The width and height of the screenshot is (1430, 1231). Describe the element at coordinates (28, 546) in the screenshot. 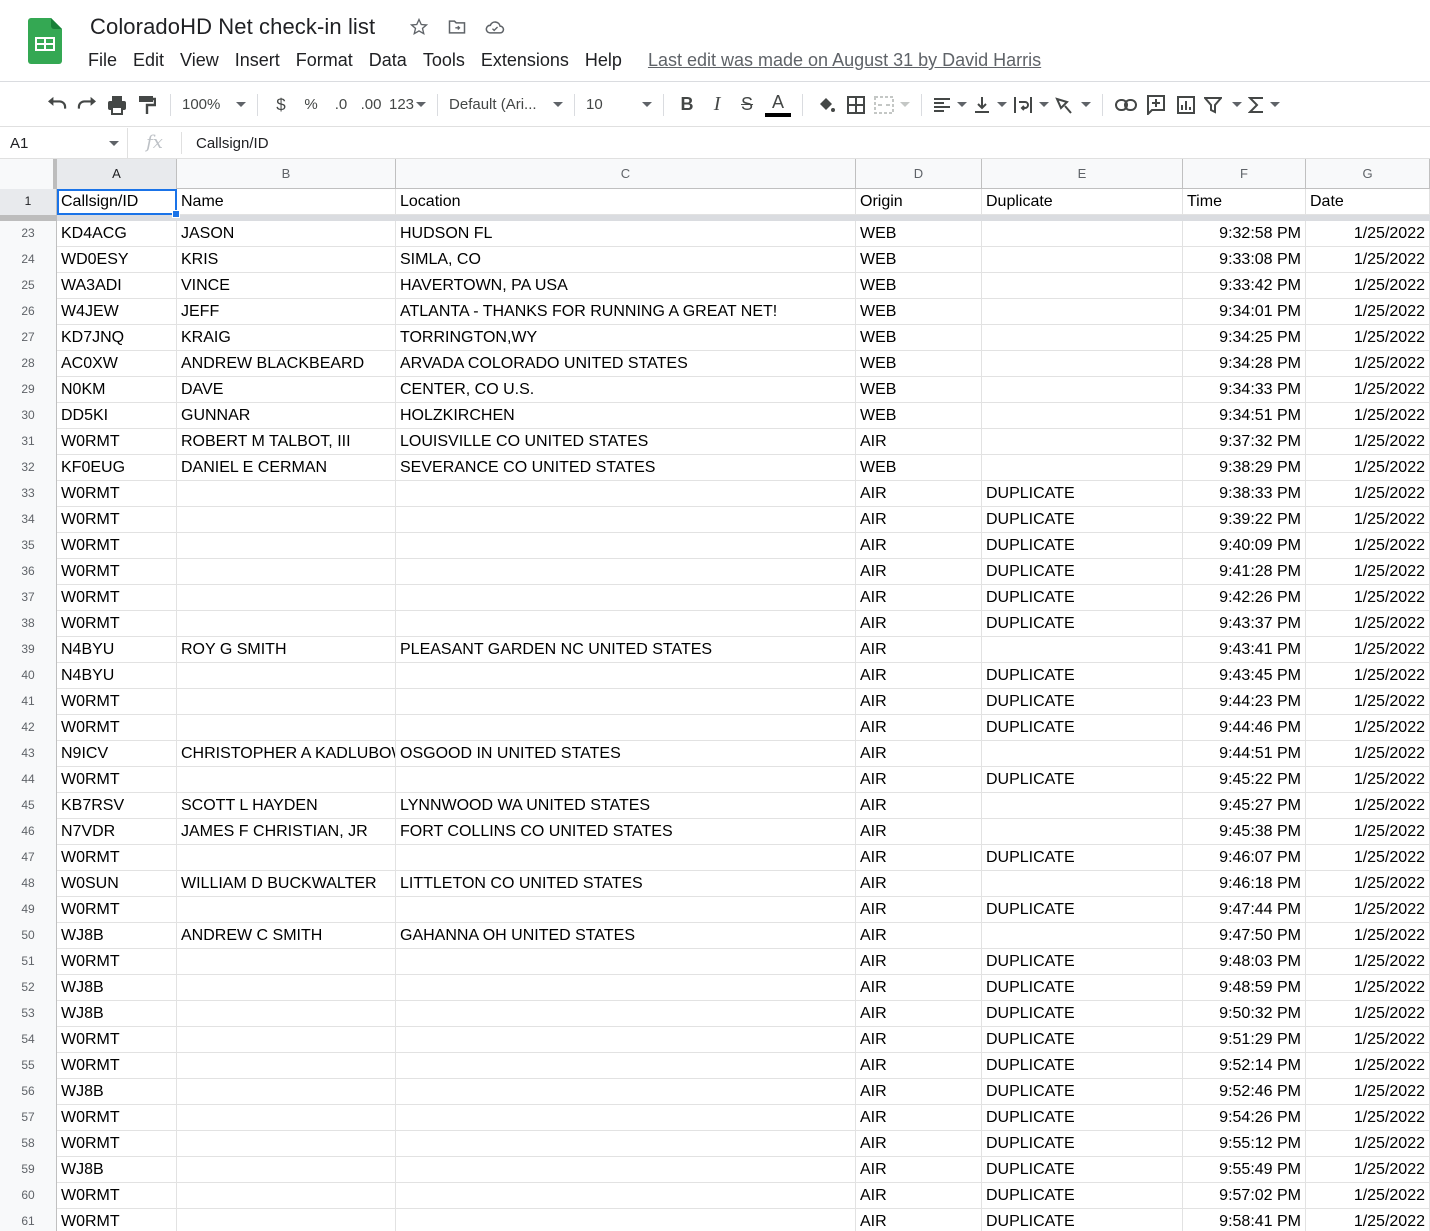

I see `row-number: 35` at that location.